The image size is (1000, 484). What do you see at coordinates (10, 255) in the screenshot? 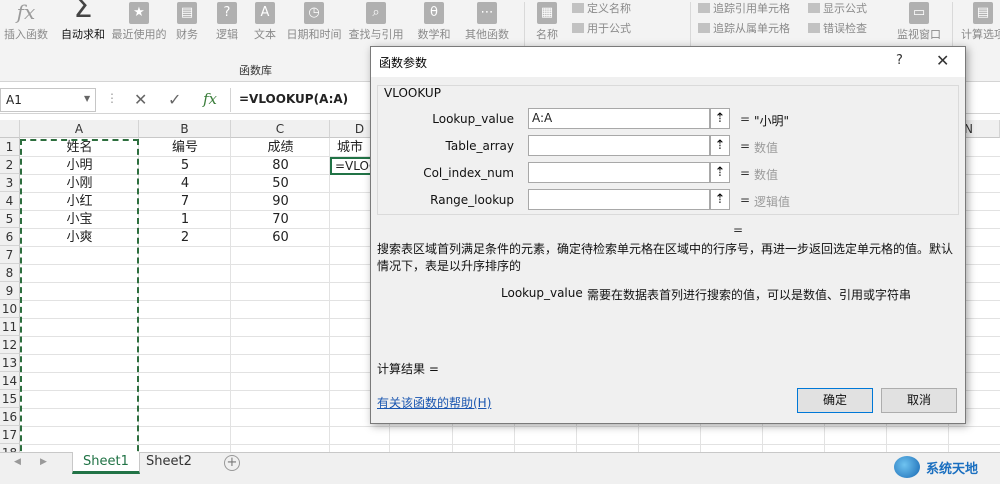
I see `row-header: 7` at bounding box center [10, 255].